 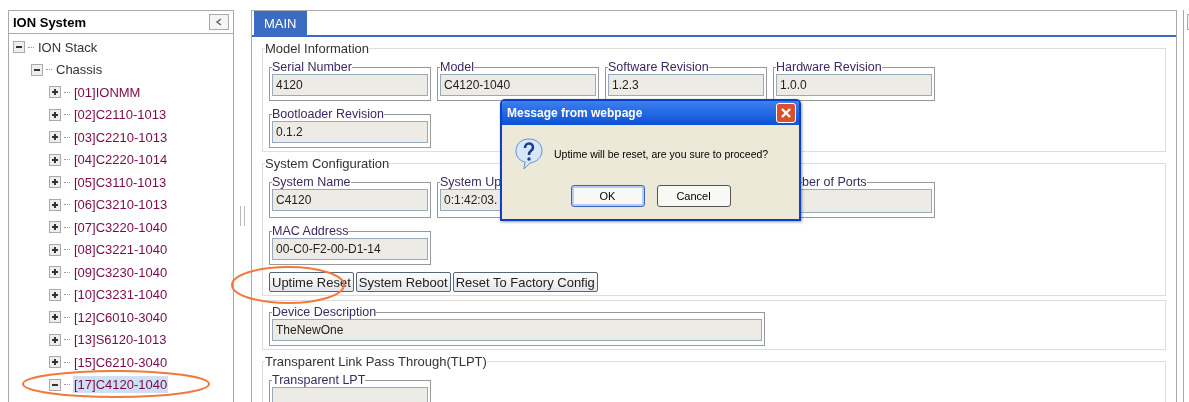 I want to click on close-button, so click(x=786, y=113).